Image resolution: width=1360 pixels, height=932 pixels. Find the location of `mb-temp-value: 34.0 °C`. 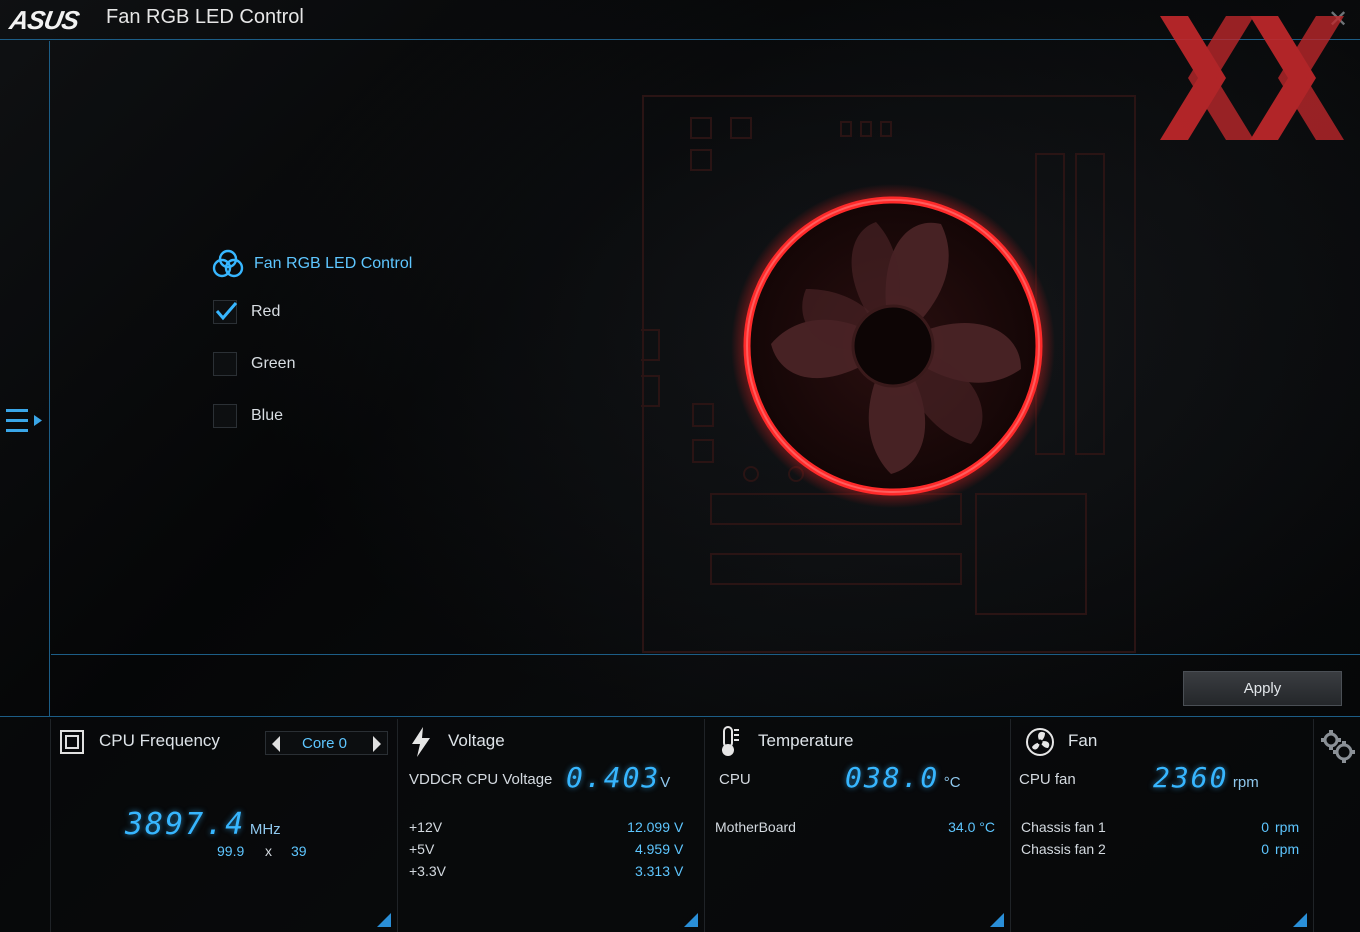

mb-temp-value: 34.0 °C is located at coordinates (971, 827).